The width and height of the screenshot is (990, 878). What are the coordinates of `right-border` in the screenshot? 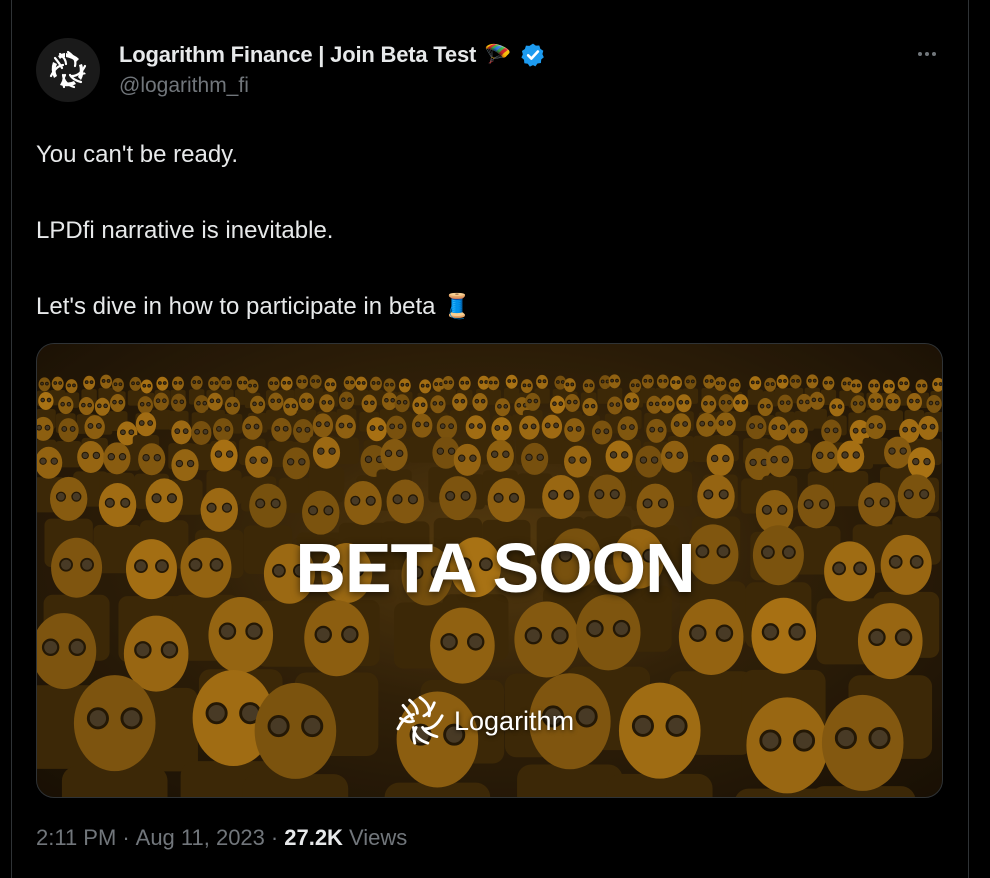 It's located at (968, 439).